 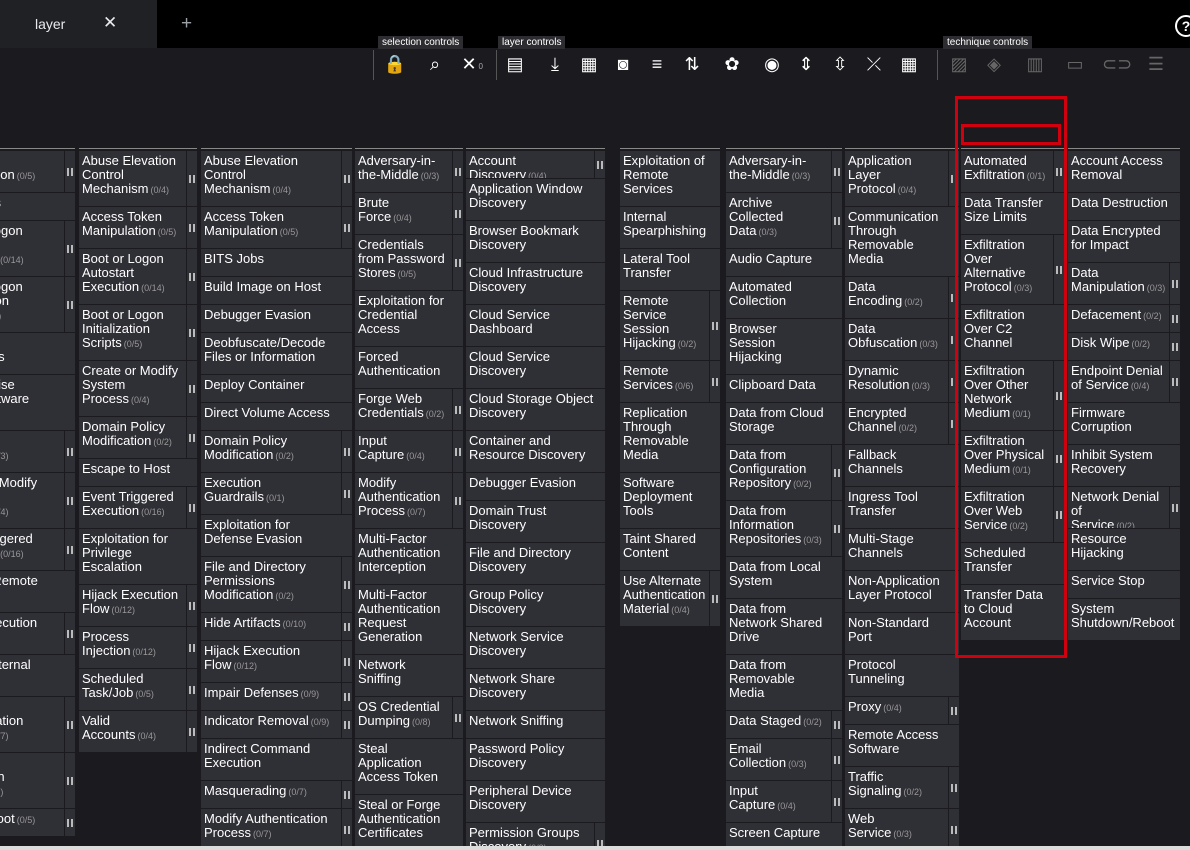 What do you see at coordinates (515, 64) in the screenshot?
I see `layer-info-icon: ▤` at bounding box center [515, 64].